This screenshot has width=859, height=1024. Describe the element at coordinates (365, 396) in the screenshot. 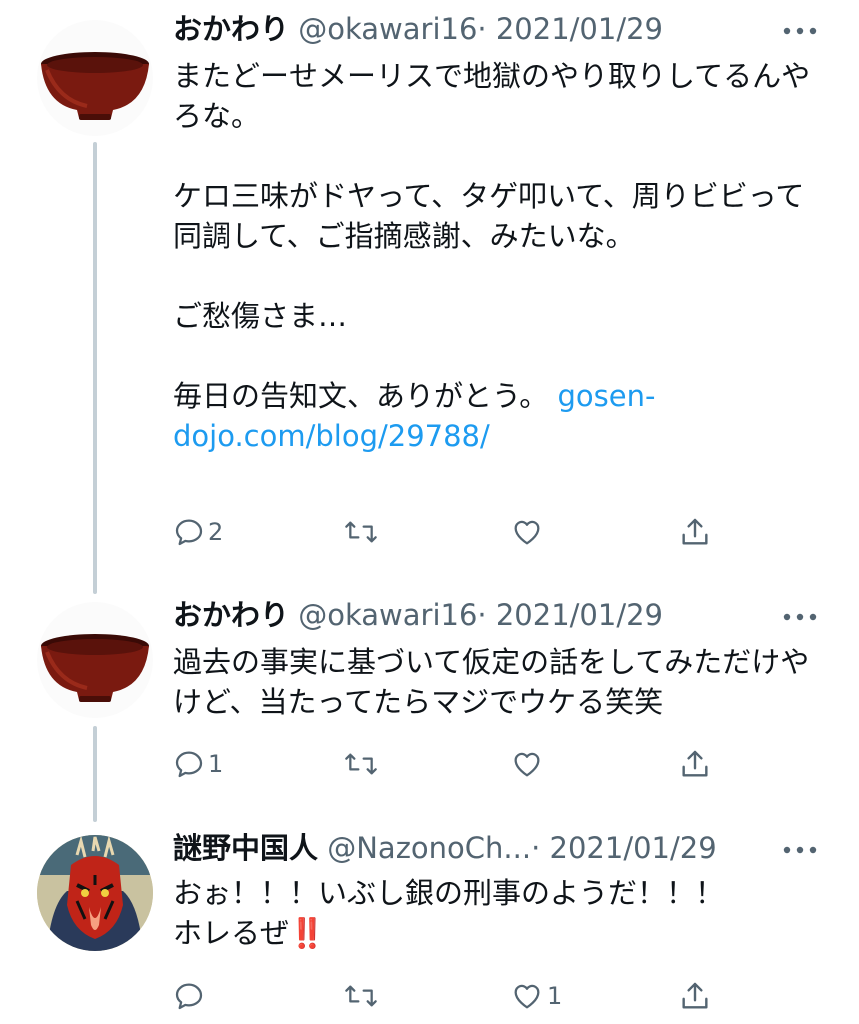

I see `tweet-paragraph-text: 毎日の告知文、ありがとう。` at that location.